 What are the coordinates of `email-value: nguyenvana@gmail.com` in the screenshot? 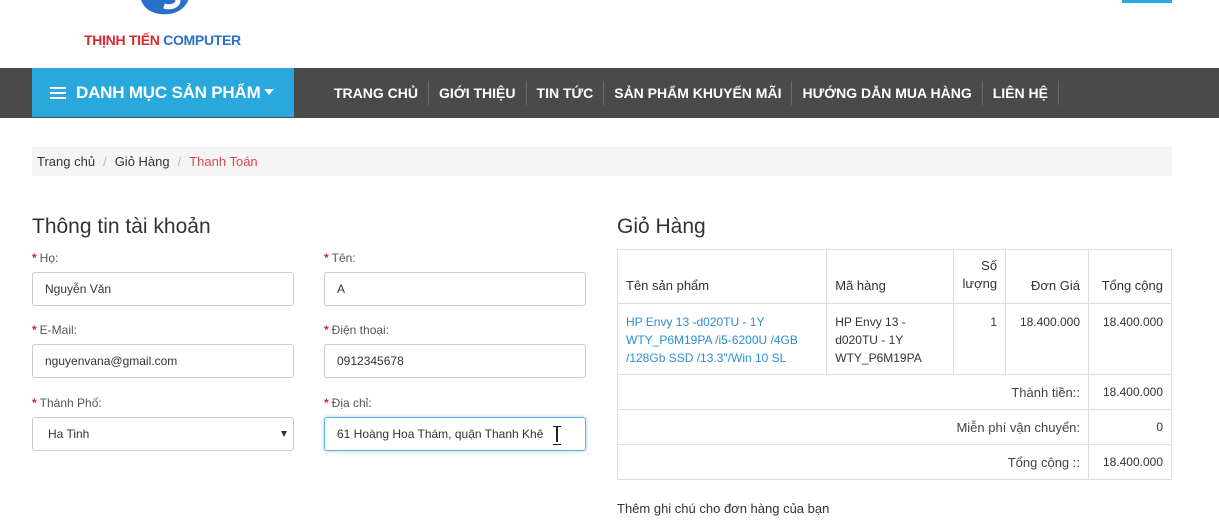 It's located at (111, 361).